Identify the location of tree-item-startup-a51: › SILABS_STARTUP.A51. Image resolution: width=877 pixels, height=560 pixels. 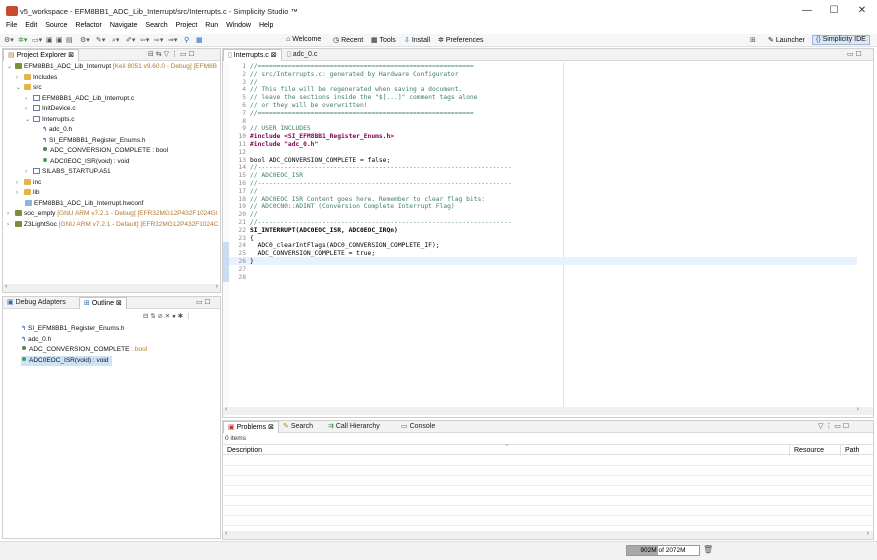
(113, 172).